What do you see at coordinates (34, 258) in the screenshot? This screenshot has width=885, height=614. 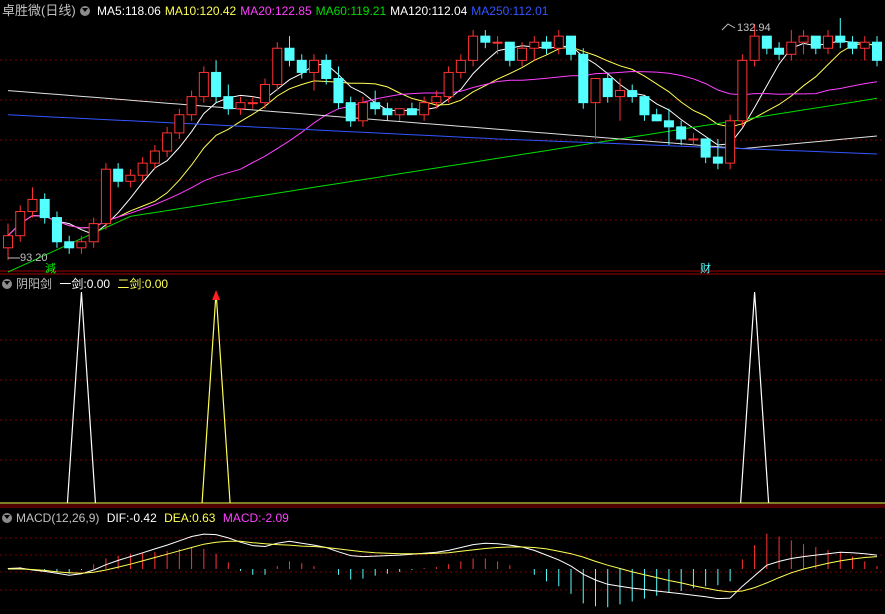 I see `low-price-label: 93.20` at bounding box center [34, 258].